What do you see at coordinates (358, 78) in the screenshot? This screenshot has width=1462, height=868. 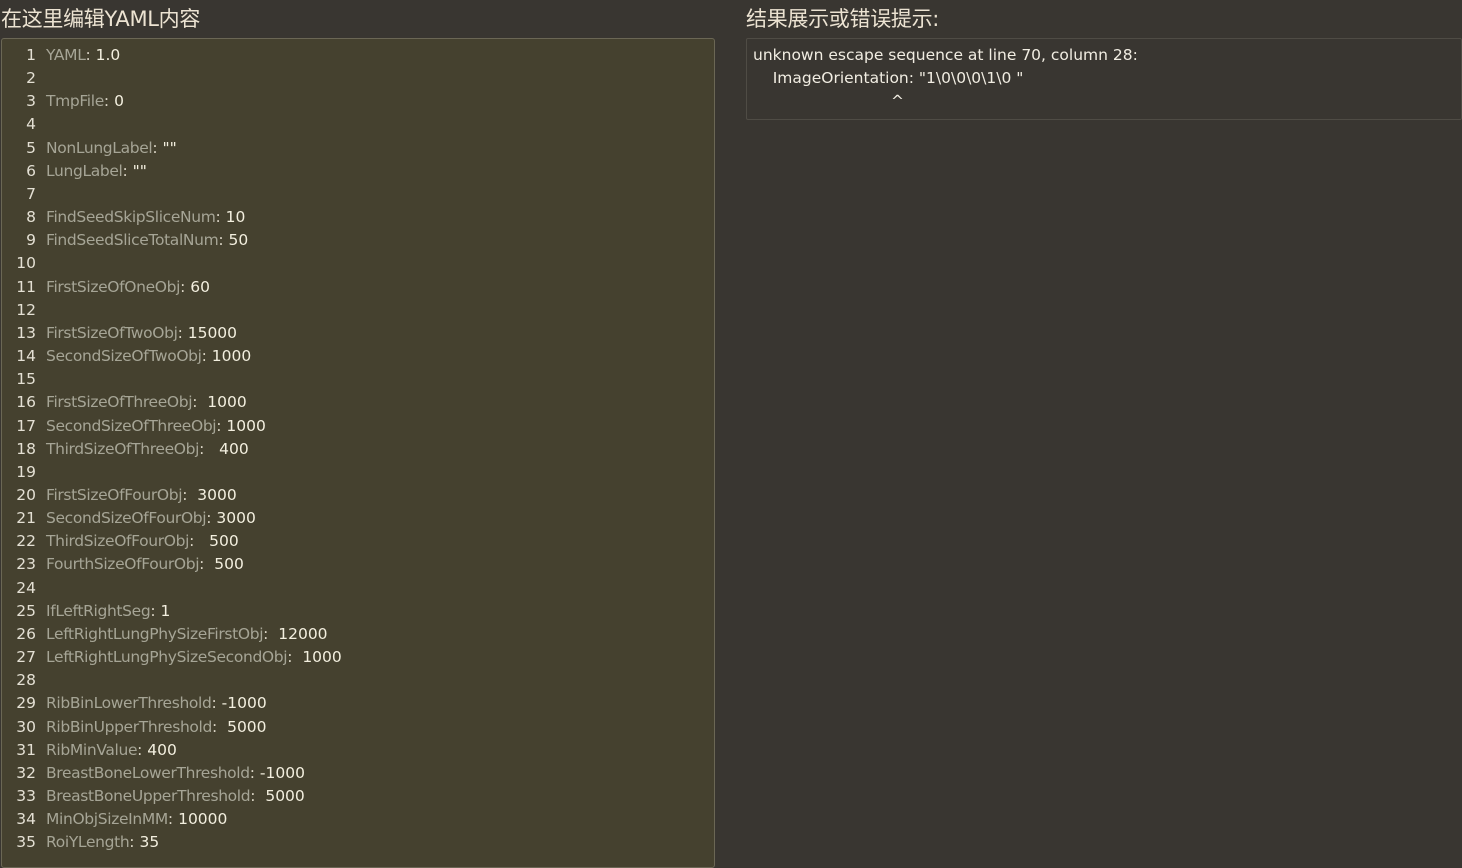 I see `code-line: 2` at bounding box center [358, 78].